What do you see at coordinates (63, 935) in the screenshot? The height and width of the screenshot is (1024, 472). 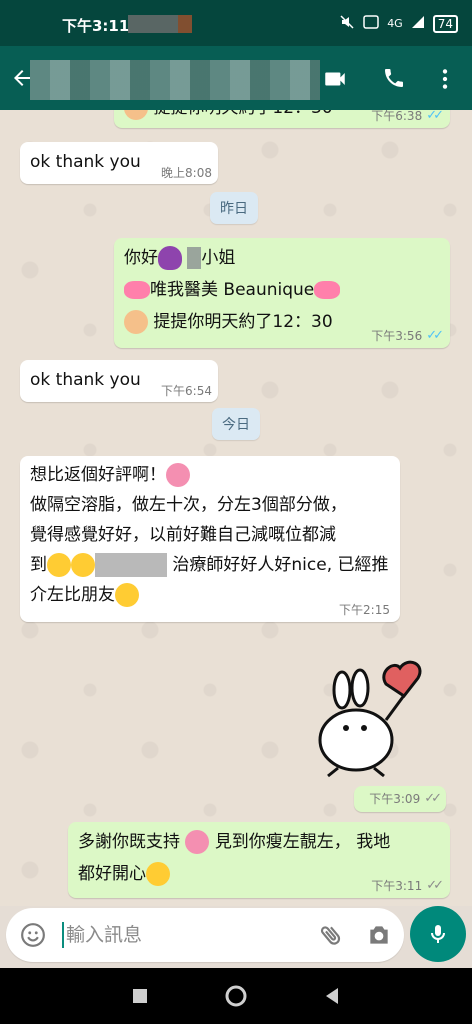 I see `text-cursor` at bounding box center [63, 935].